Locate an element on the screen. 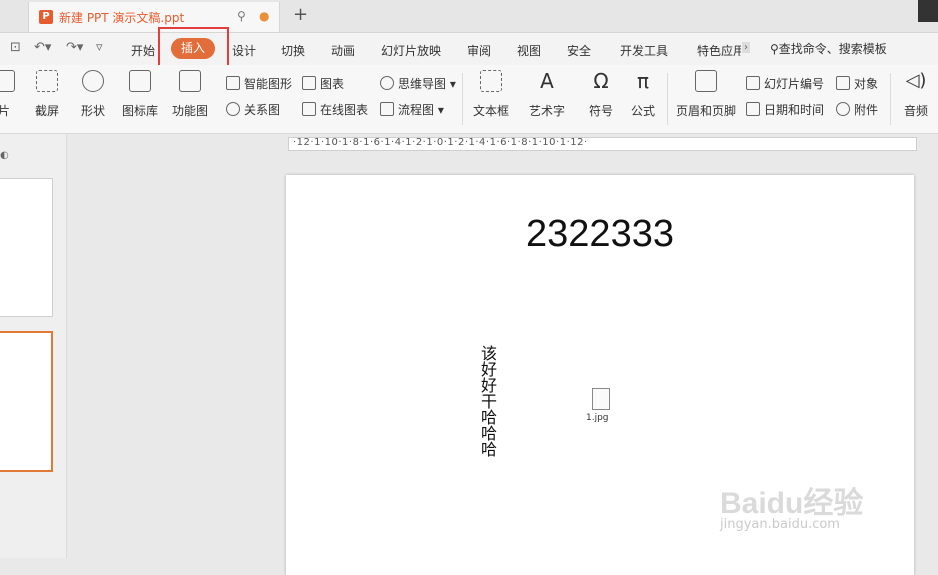 This screenshot has width=938, height=575. menu-slideshow: 幻灯片放映 is located at coordinates (411, 50).